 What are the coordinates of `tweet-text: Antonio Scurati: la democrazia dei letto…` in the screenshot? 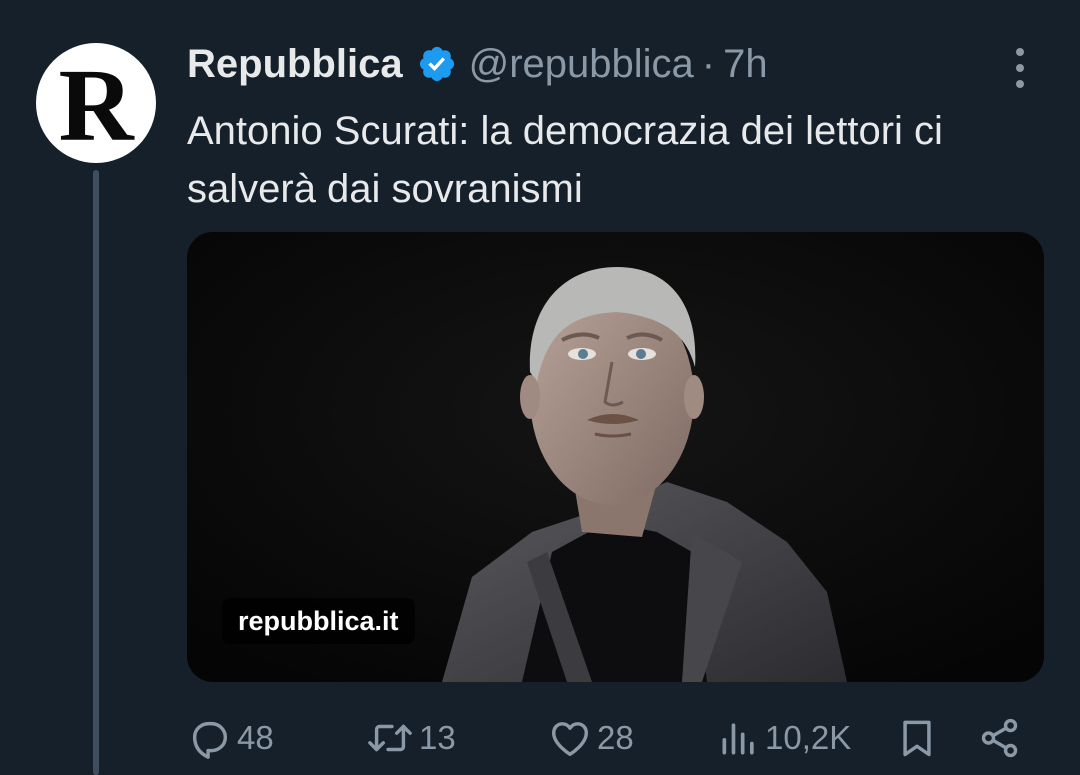 It's located at (565, 160).